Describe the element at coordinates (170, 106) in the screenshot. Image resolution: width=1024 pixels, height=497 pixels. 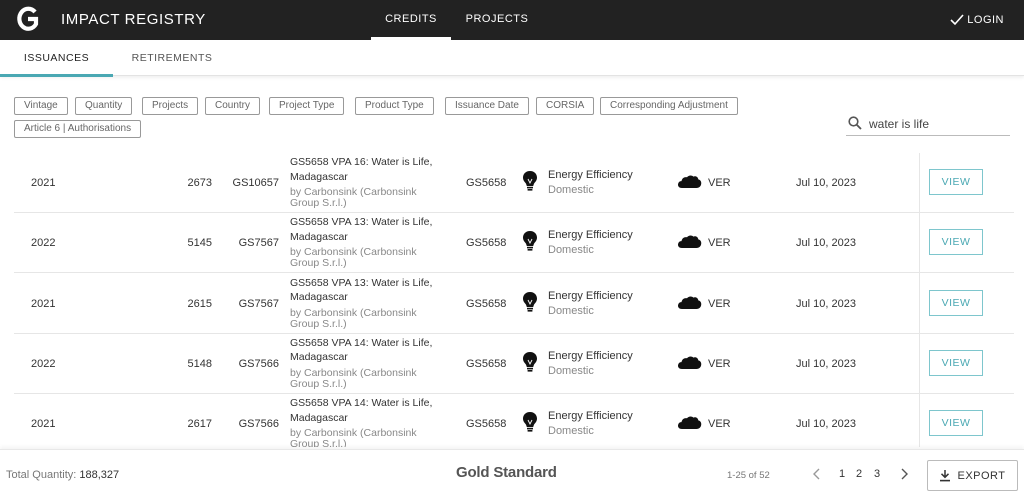
I see `filter-projects: Projects` at that location.